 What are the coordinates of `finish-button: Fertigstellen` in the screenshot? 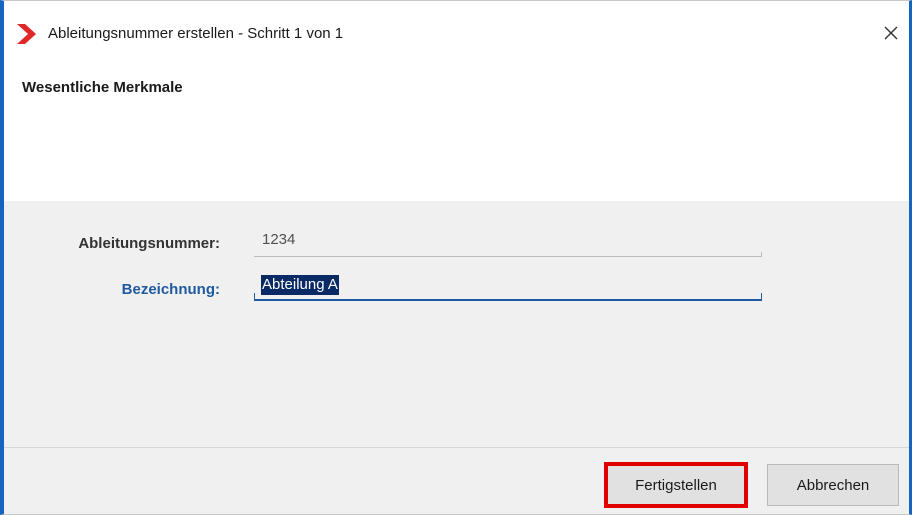 It's located at (676, 485).